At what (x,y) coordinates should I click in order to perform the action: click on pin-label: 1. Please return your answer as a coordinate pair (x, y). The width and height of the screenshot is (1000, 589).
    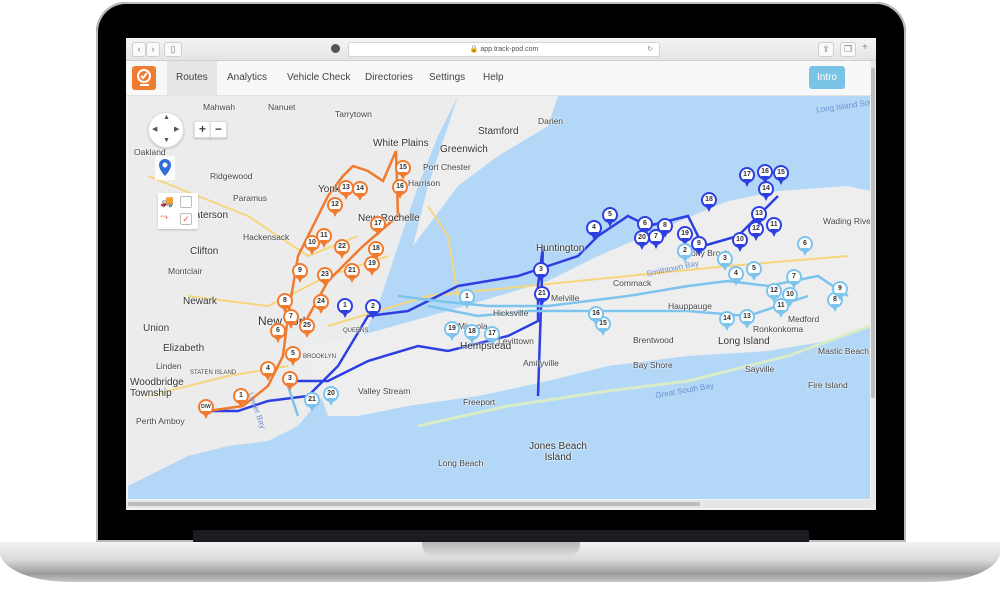
    Looking at the image, I should click on (345, 306).